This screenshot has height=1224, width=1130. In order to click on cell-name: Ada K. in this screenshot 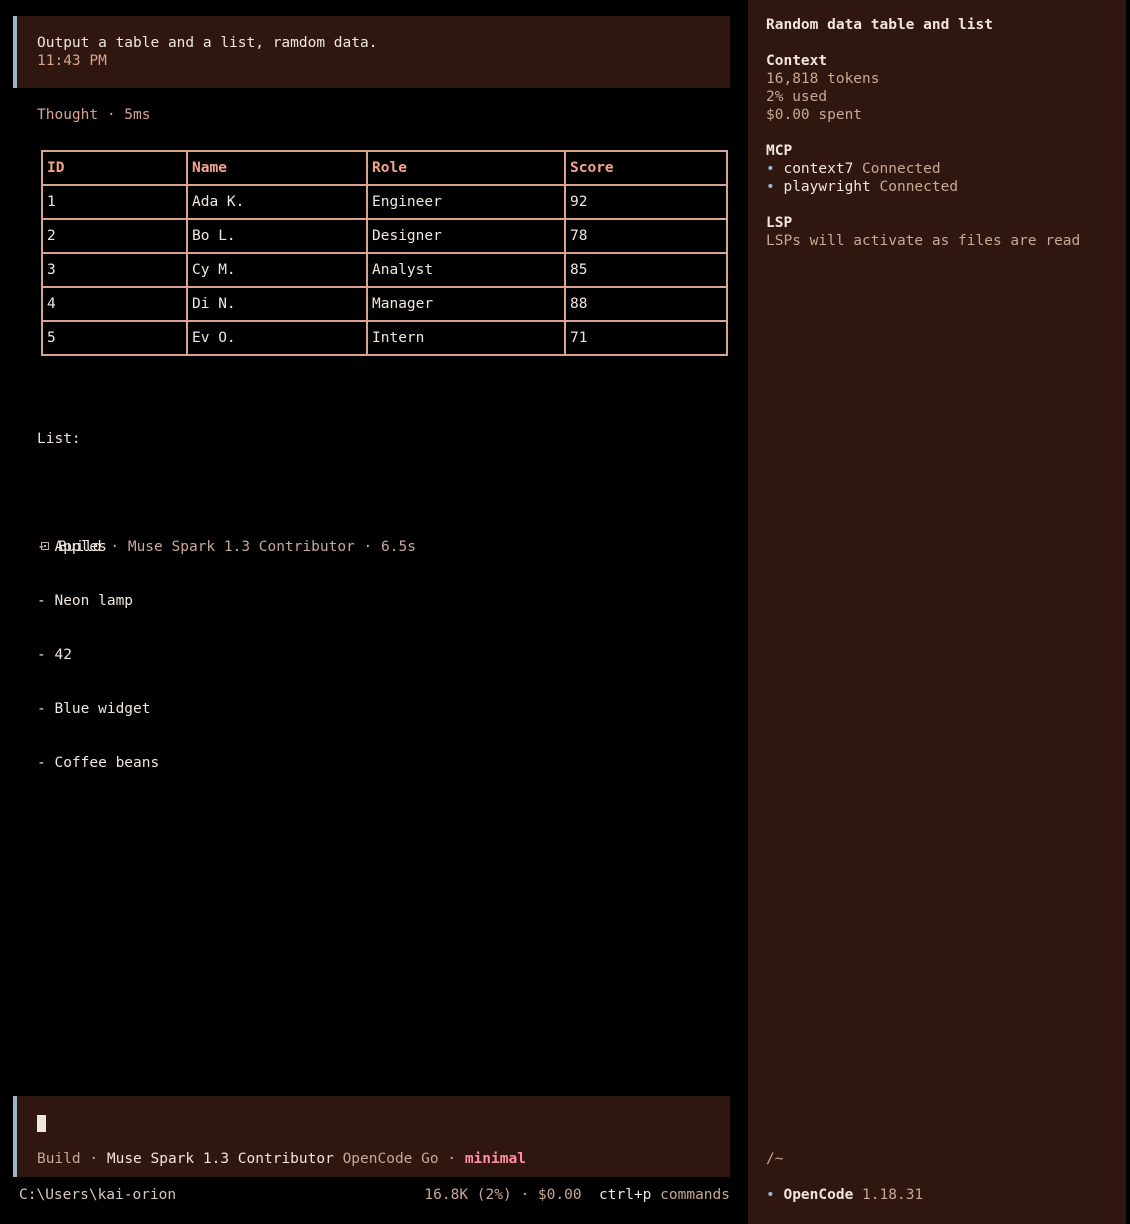, I will do `click(277, 202)`.